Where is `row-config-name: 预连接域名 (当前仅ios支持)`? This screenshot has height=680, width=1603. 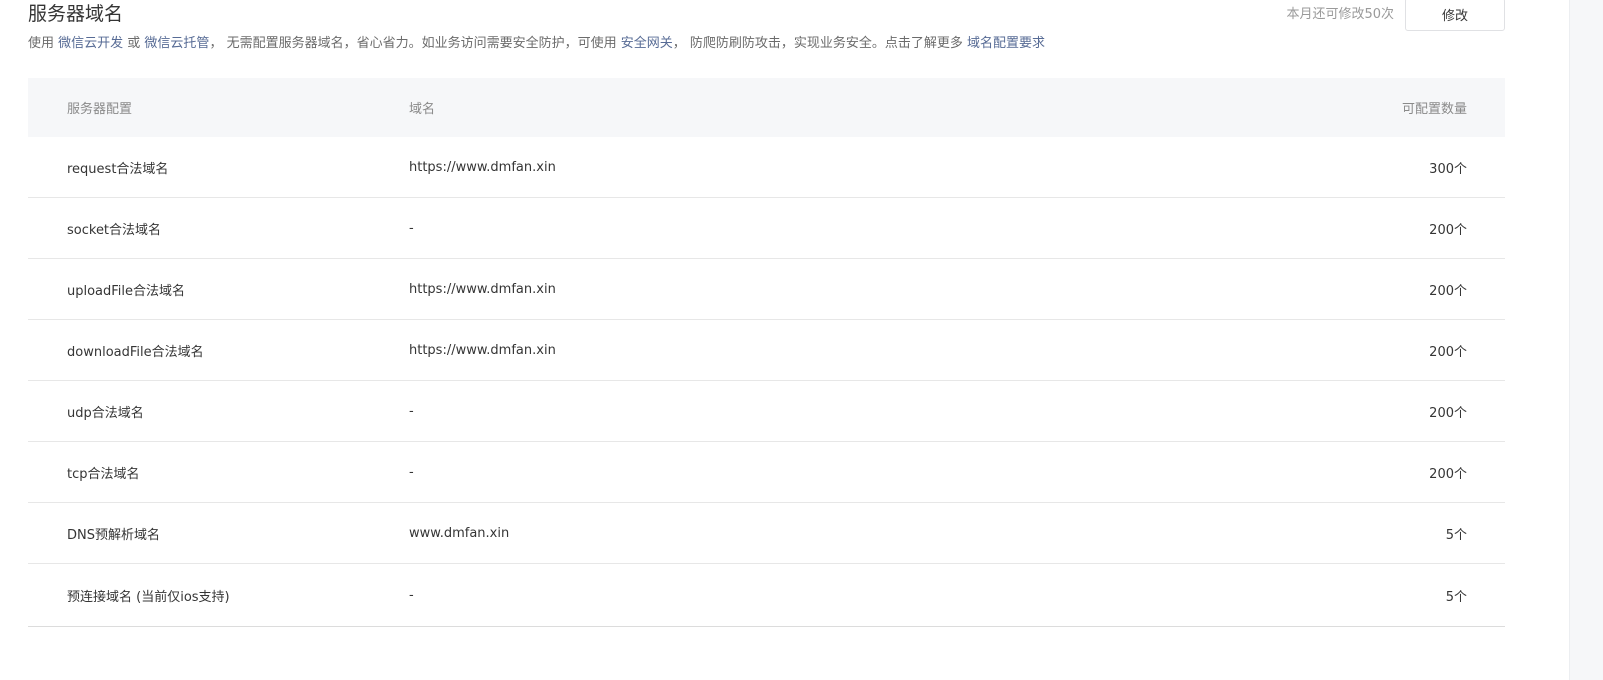
row-config-name: 预连接域名 (当前仅ios支持) is located at coordinates (148, 597).